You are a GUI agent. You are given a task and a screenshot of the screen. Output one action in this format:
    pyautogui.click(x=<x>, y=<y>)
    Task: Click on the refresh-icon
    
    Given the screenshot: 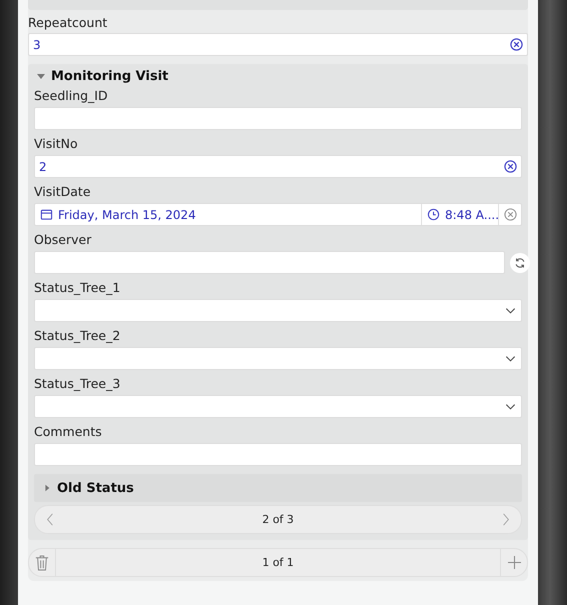 What is the action you would take?
    pyautogui.click(x=520, y=262)
    